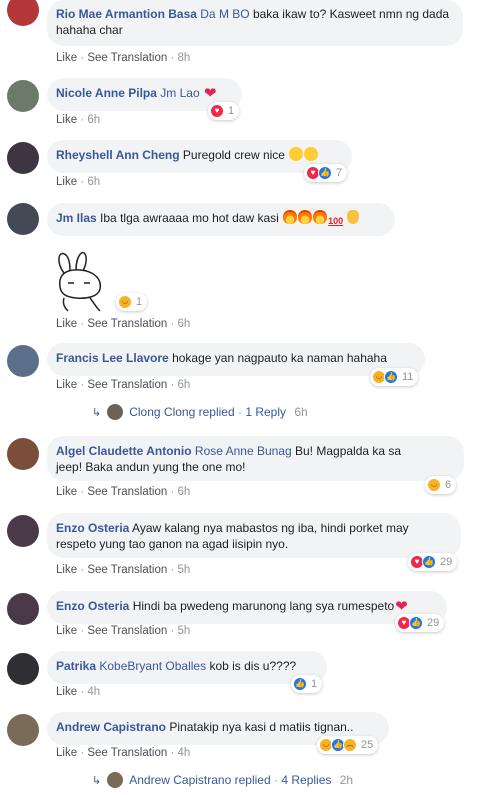 This screenshot has height=795, width=487. I want to click on reply-author: Andrew Capistrano, so click(180, 780).